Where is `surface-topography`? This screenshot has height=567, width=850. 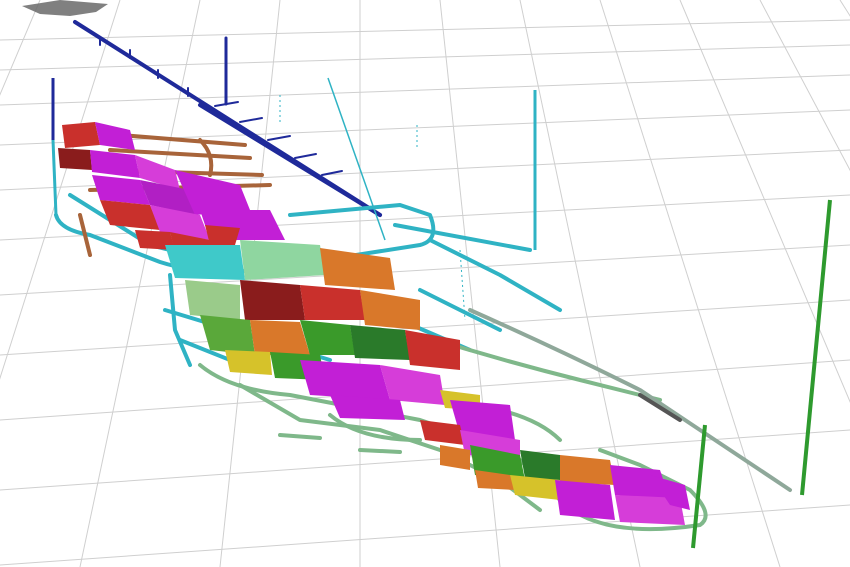
surface-topography is located at coordinates (65, 8).